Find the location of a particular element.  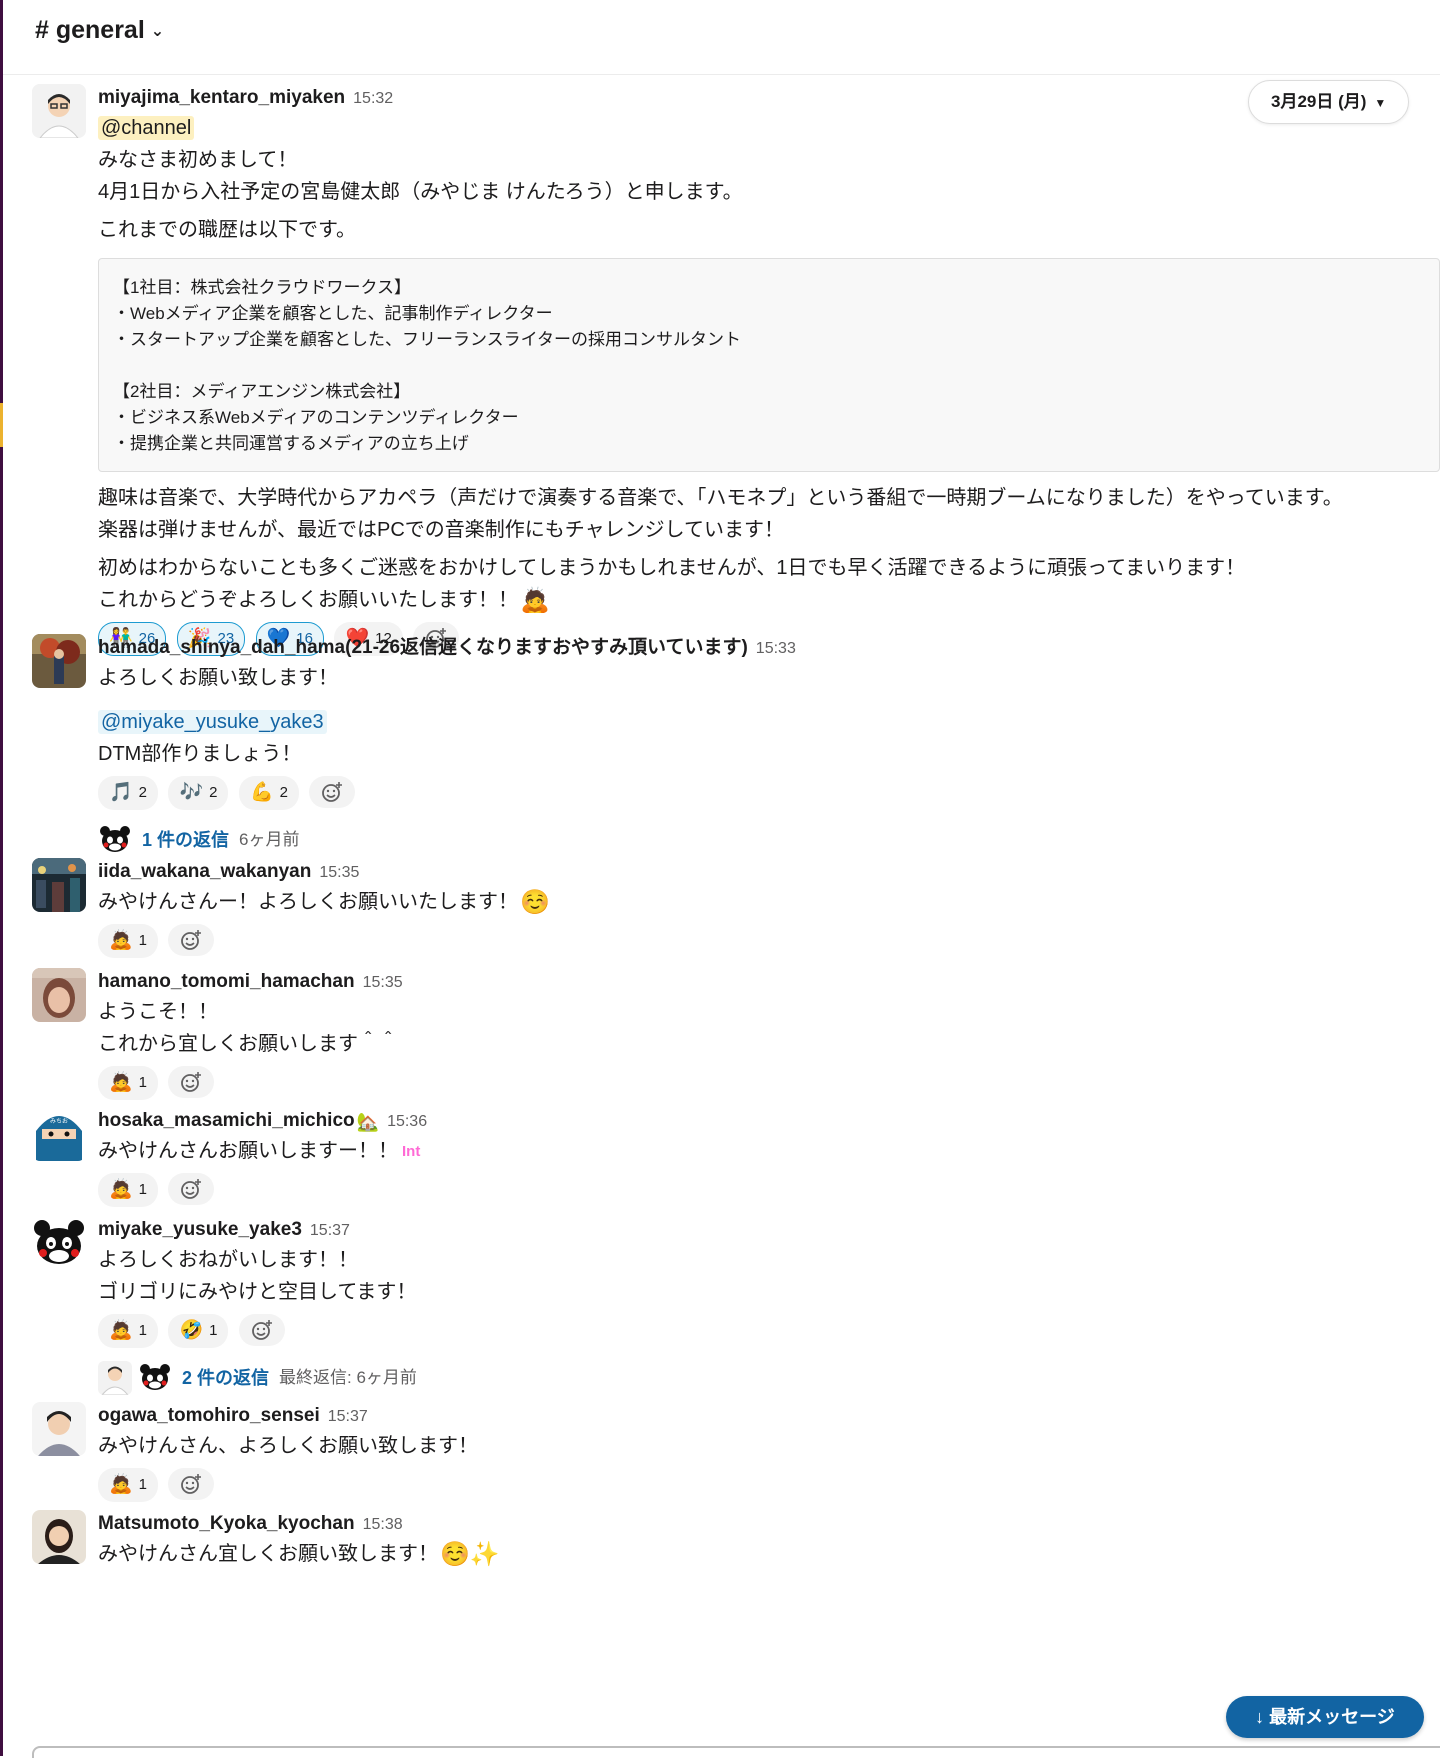

channel-mention: @channel is located at coordinates (146, 128).